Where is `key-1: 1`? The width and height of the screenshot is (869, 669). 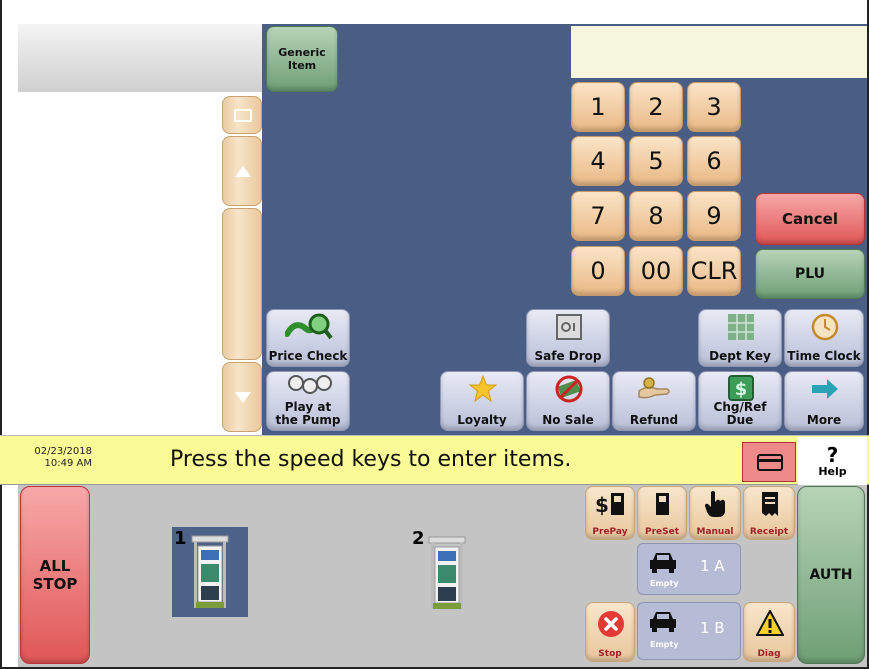
key-1: 1 is located at coordinates (598, 107).